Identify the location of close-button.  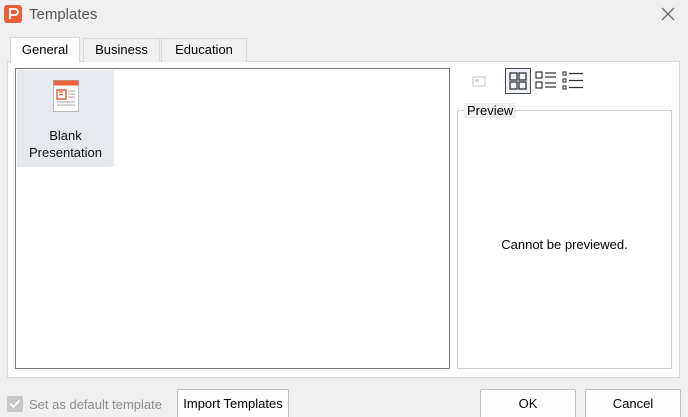
(668, 14).